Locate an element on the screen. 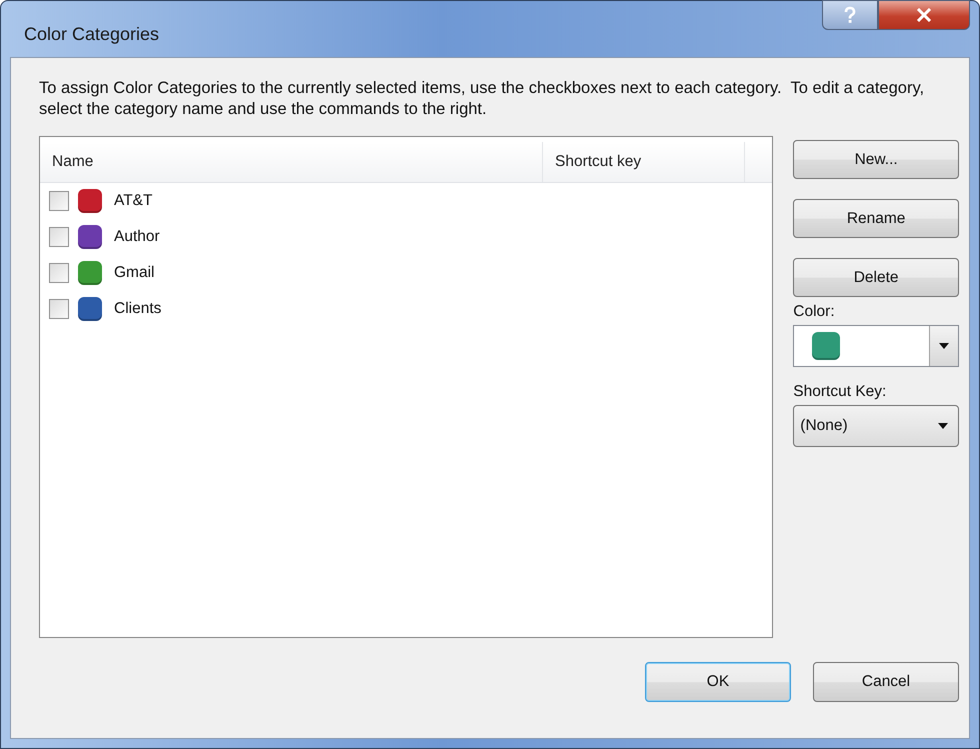 The height and width of the screenshot is (749, 980). help-icon is located at coordinates (850, 15).